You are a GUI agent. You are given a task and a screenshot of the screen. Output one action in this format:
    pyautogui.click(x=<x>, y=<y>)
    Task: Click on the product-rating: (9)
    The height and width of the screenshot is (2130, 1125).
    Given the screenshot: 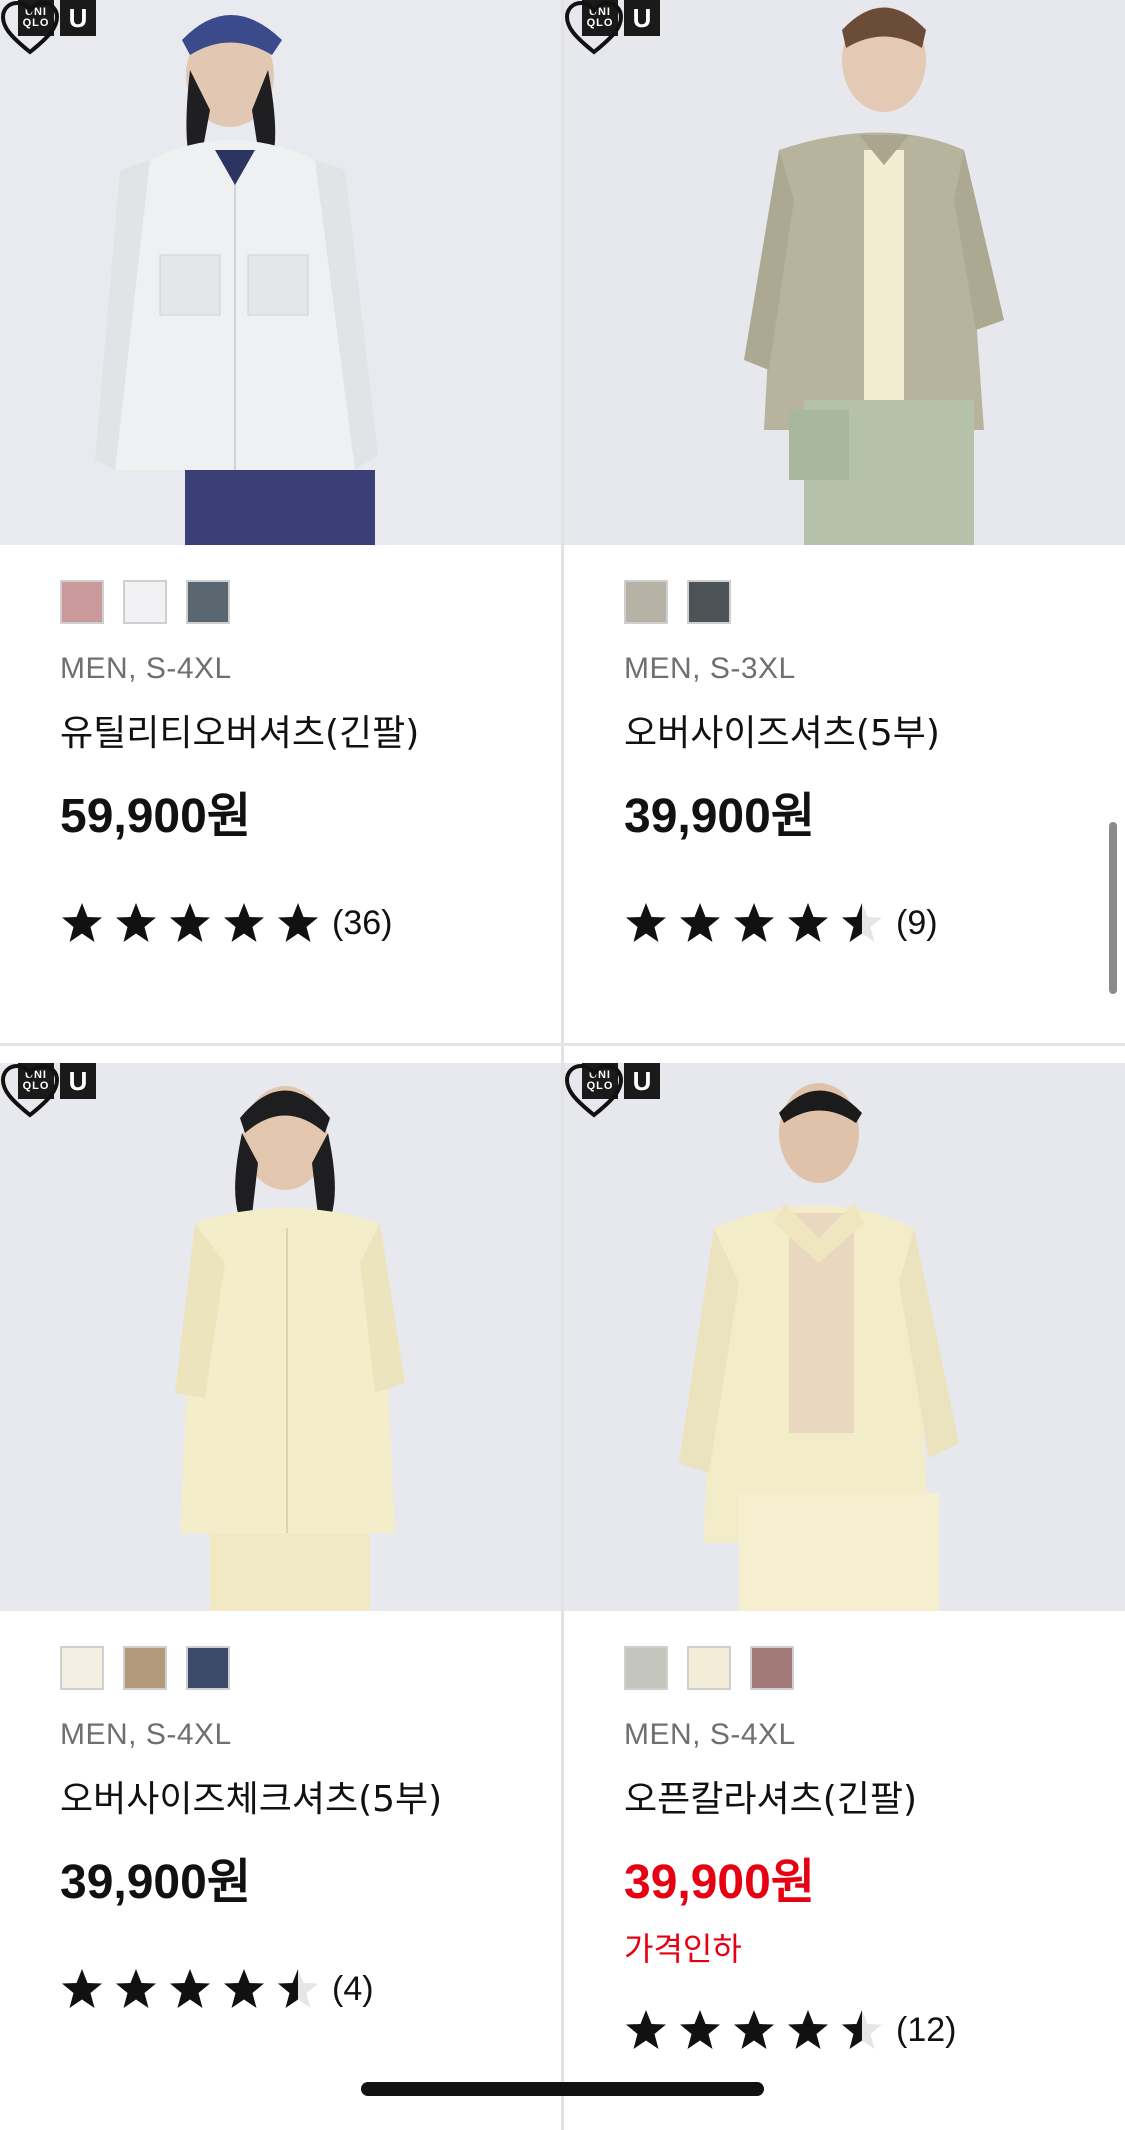 What is the action you would take?
    pyautogui.click(x=874, y=923)
    